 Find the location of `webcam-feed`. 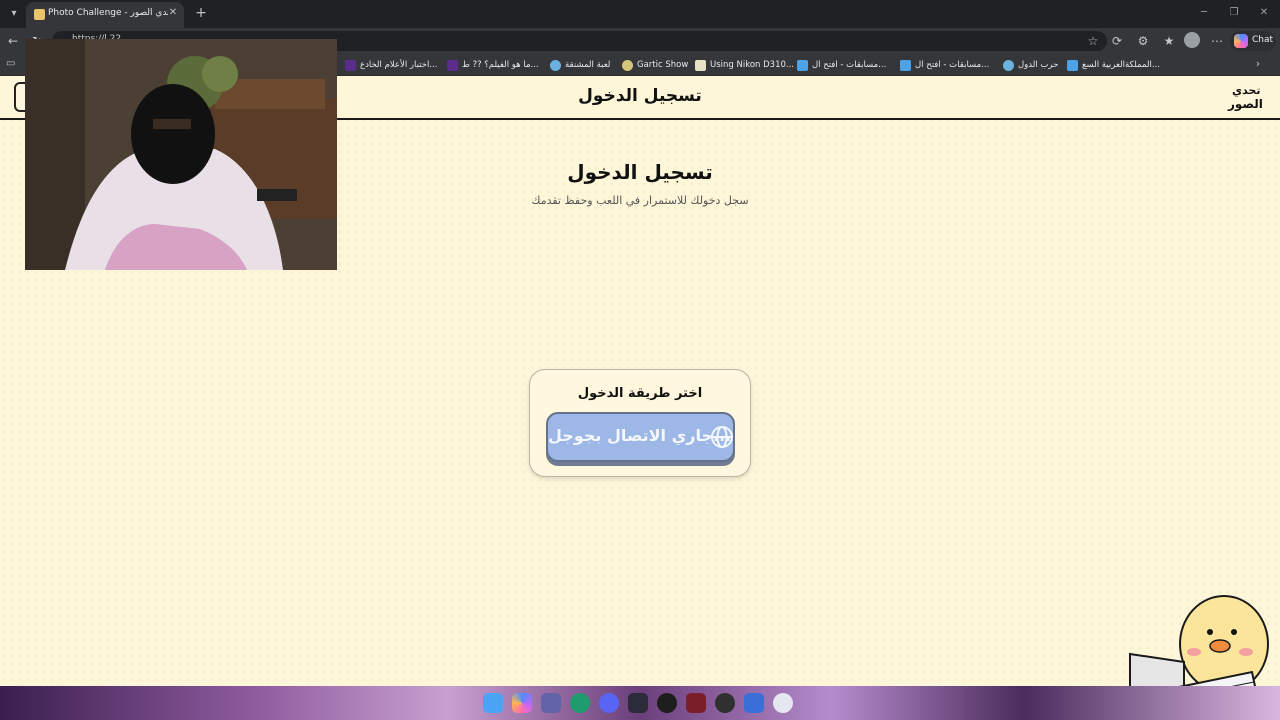

webcam-feed is located at coordinates (181, 154).